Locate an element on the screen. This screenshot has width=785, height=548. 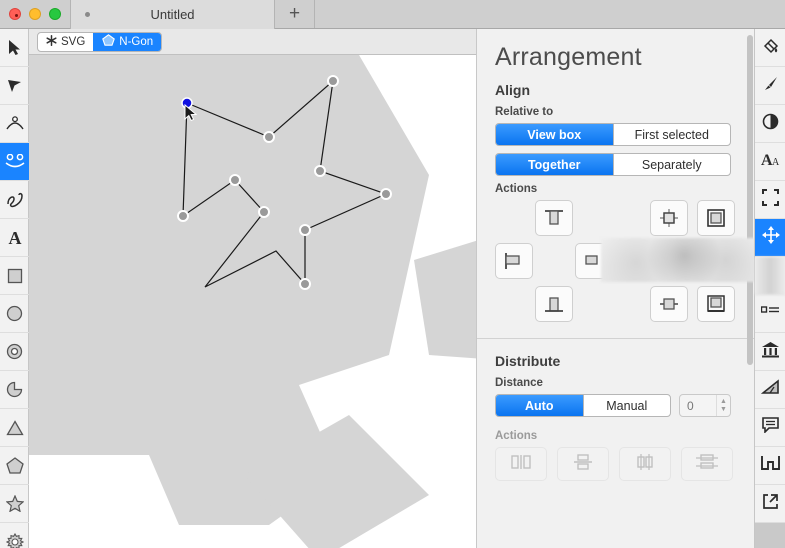
brush-icon is located at coordinates (770, 86).